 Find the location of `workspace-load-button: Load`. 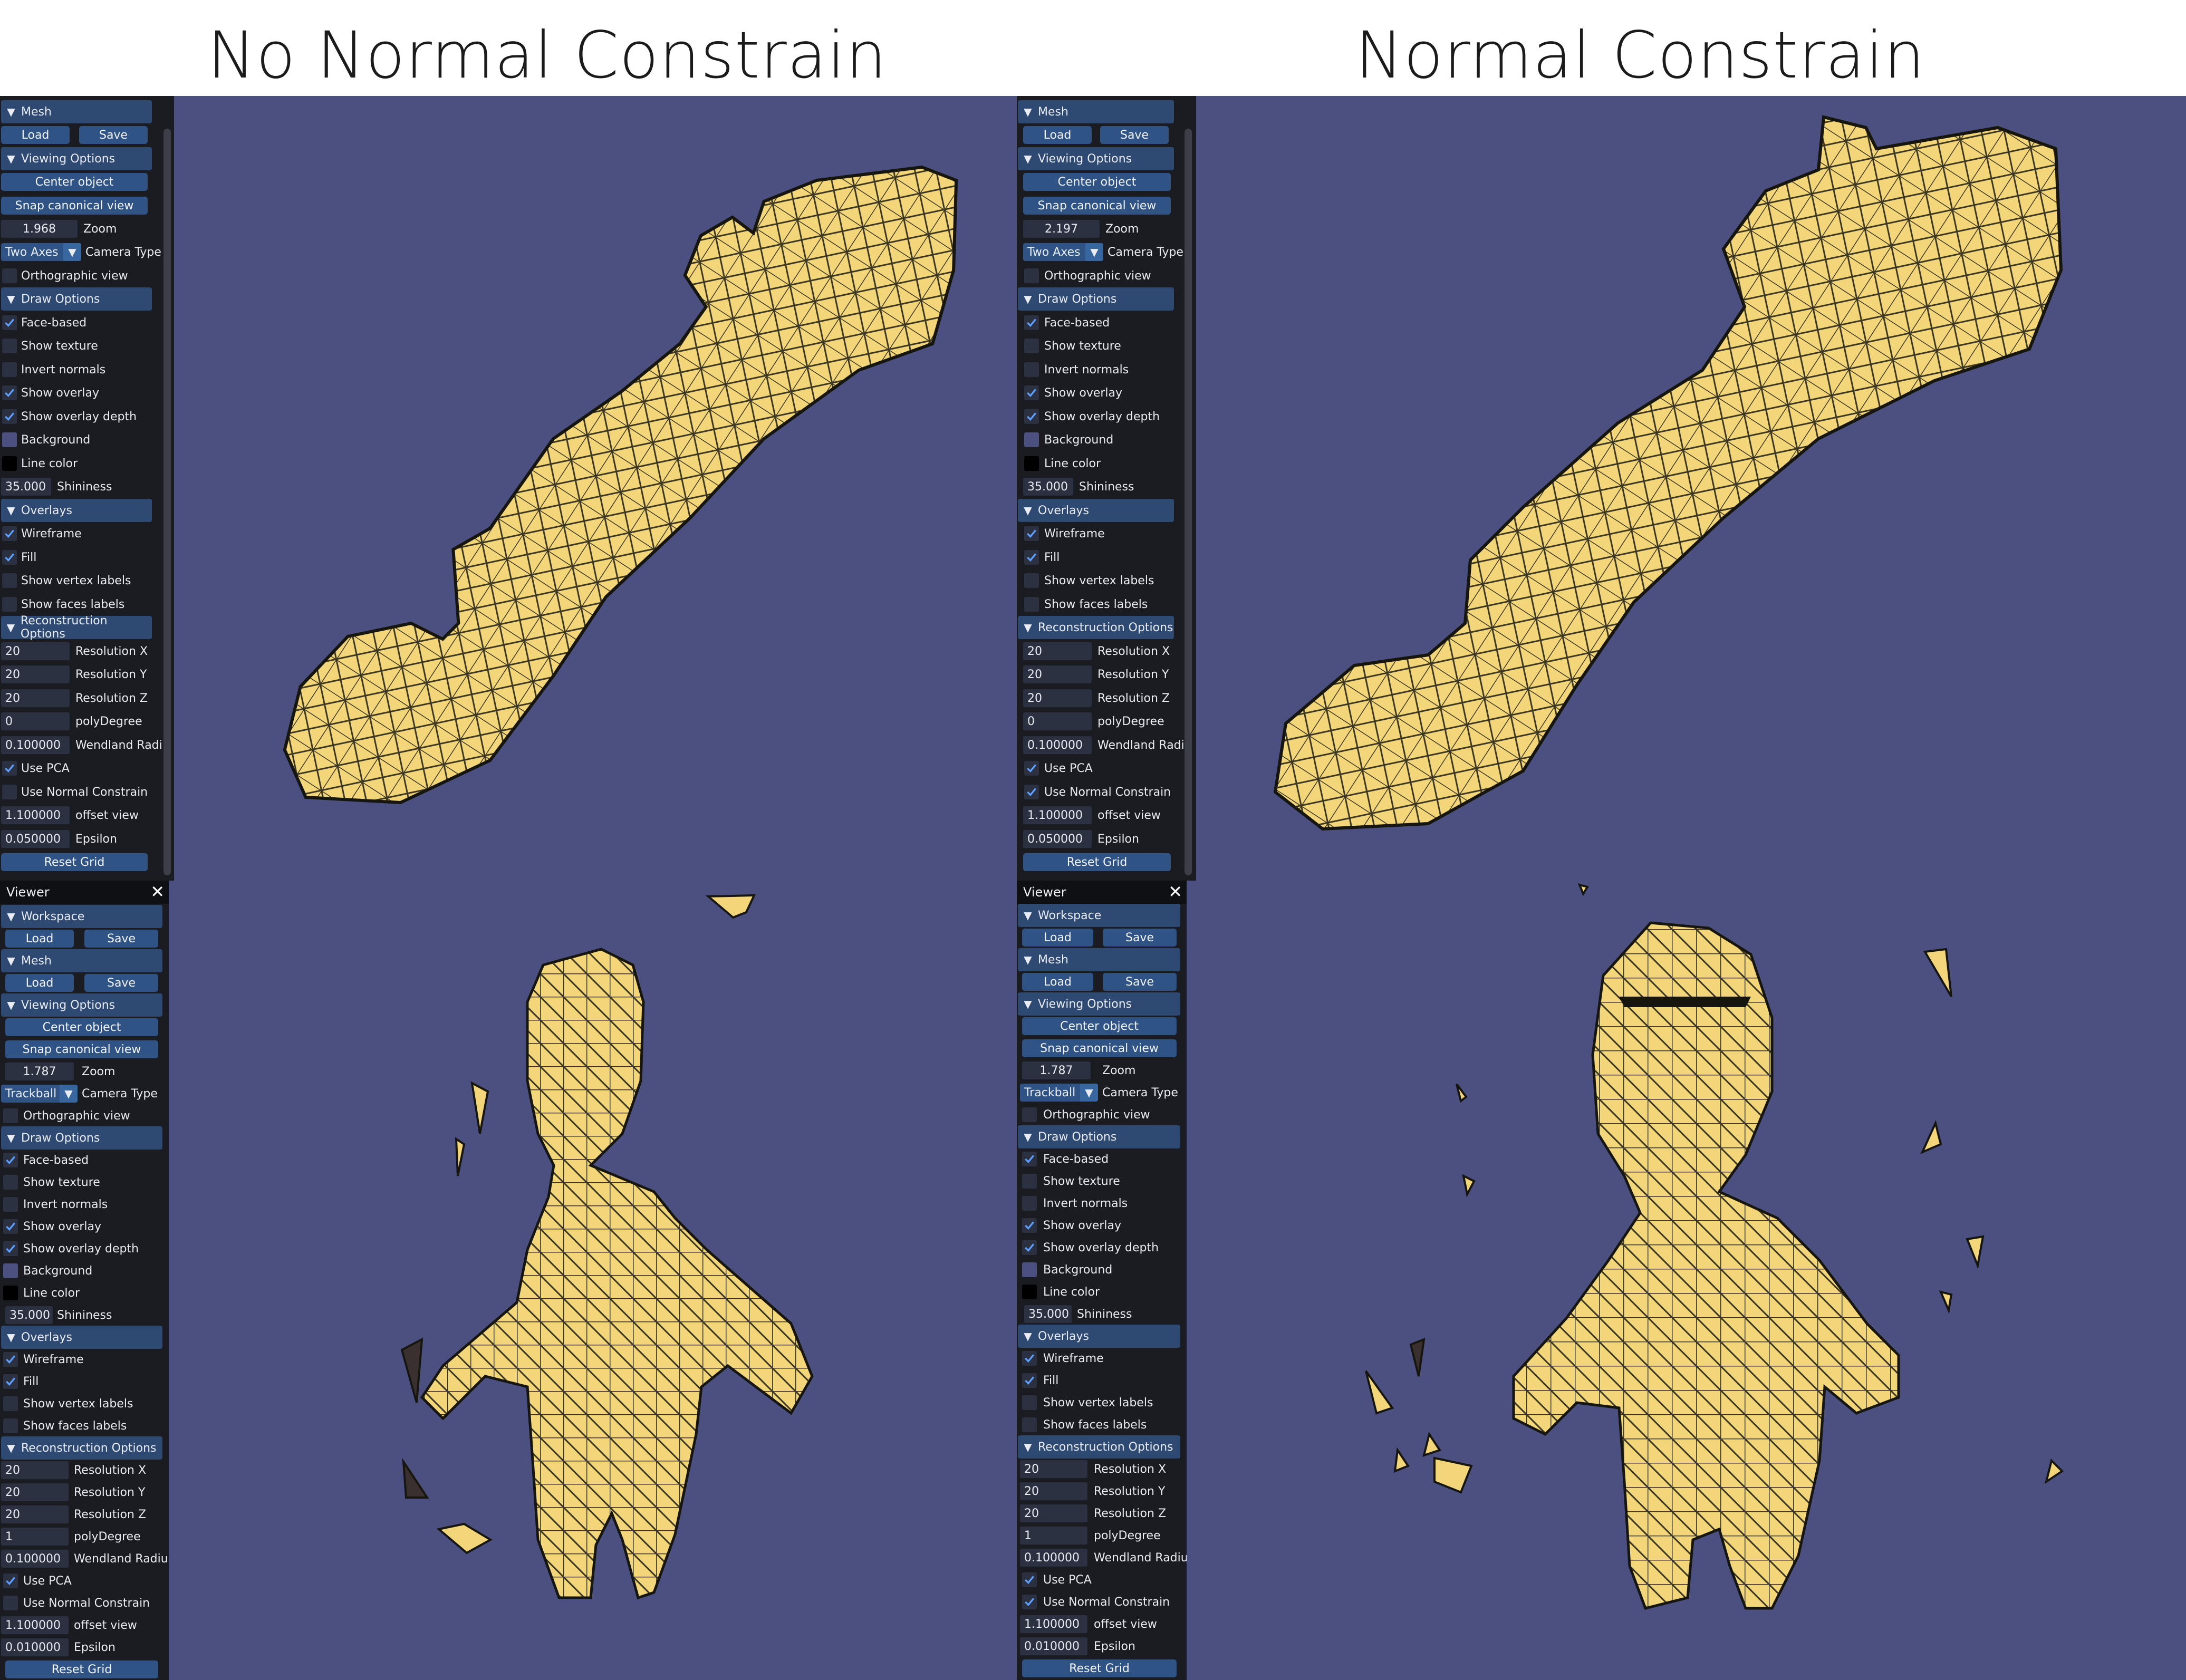

workspace-load-button: Load is located at coordinates (40, 939).